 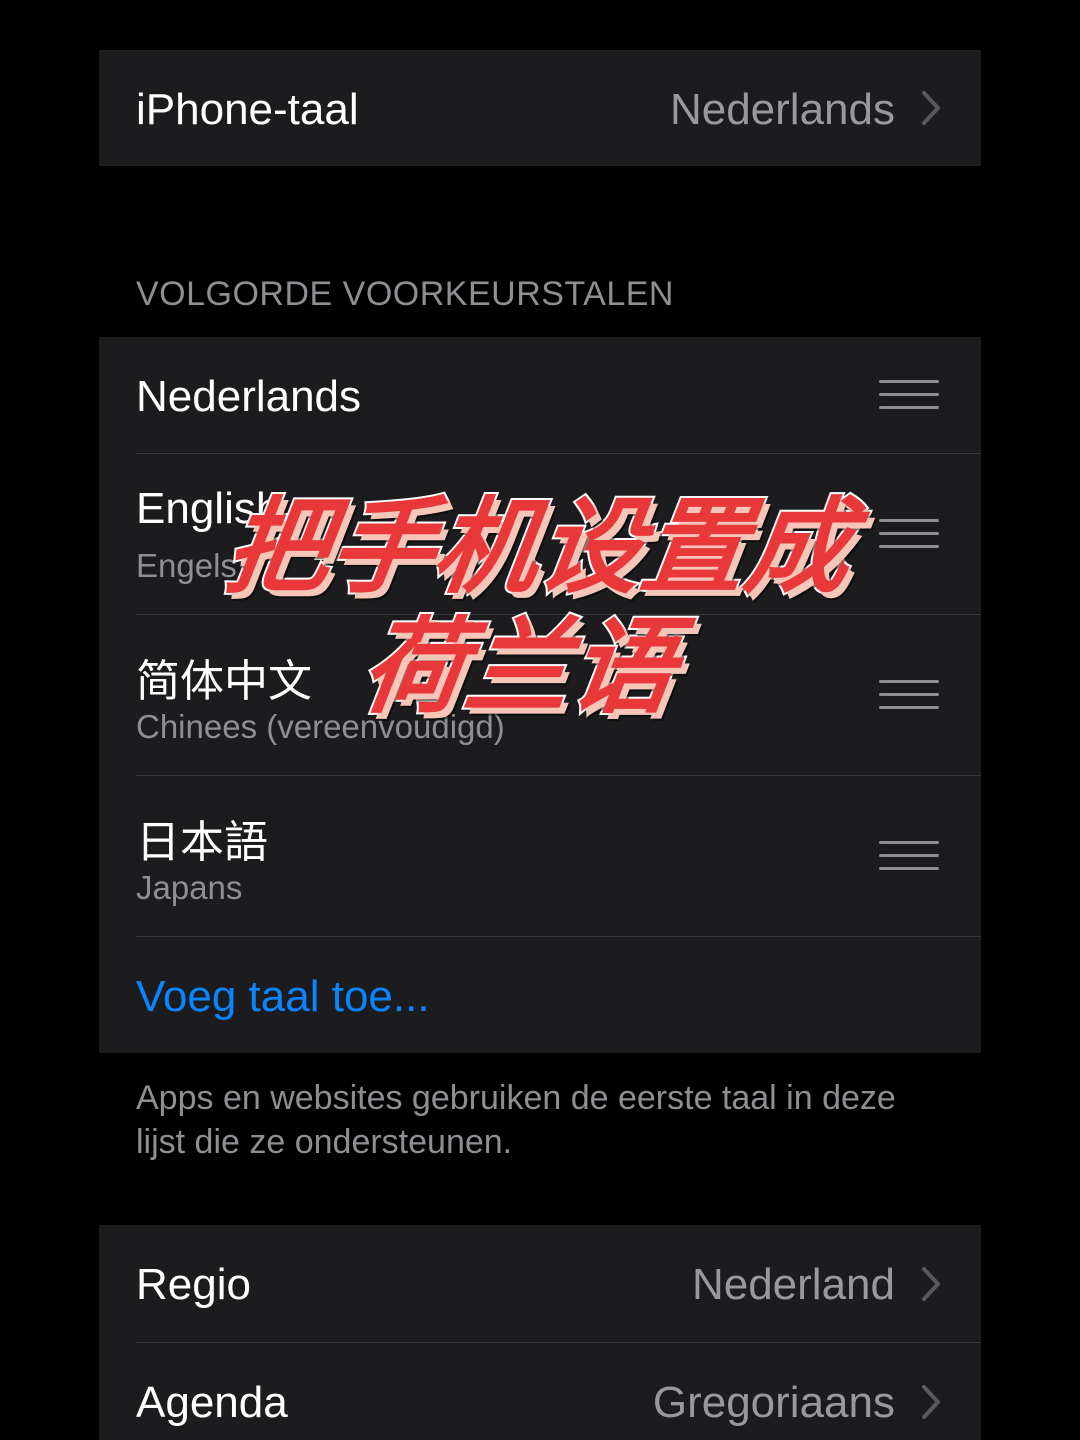 I want to click on overlay-caption-line2: 荷兰语, so click(x=518, y=667).